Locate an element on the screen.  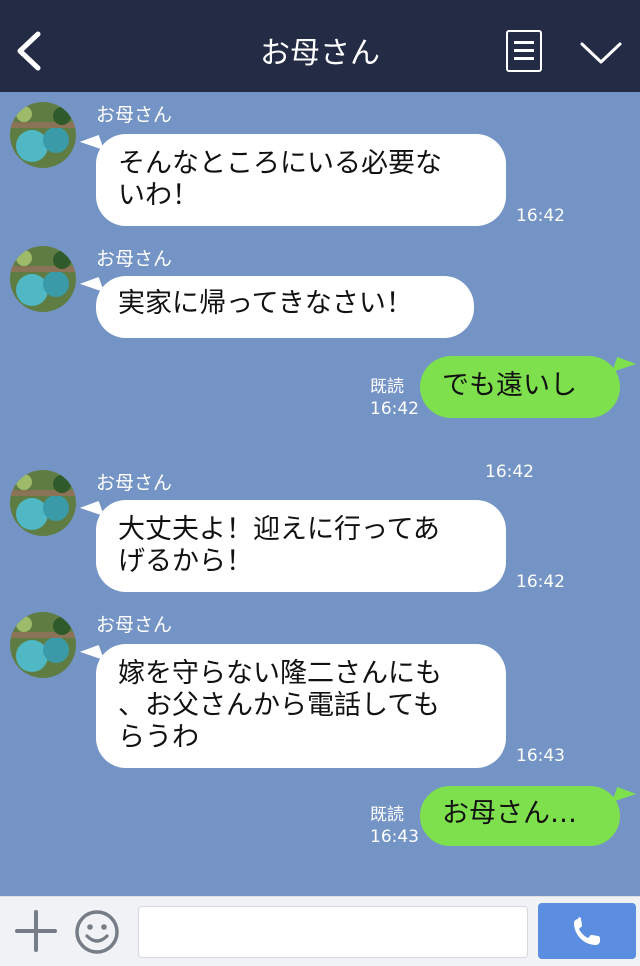
message-input is located at coordinates (333, 932).